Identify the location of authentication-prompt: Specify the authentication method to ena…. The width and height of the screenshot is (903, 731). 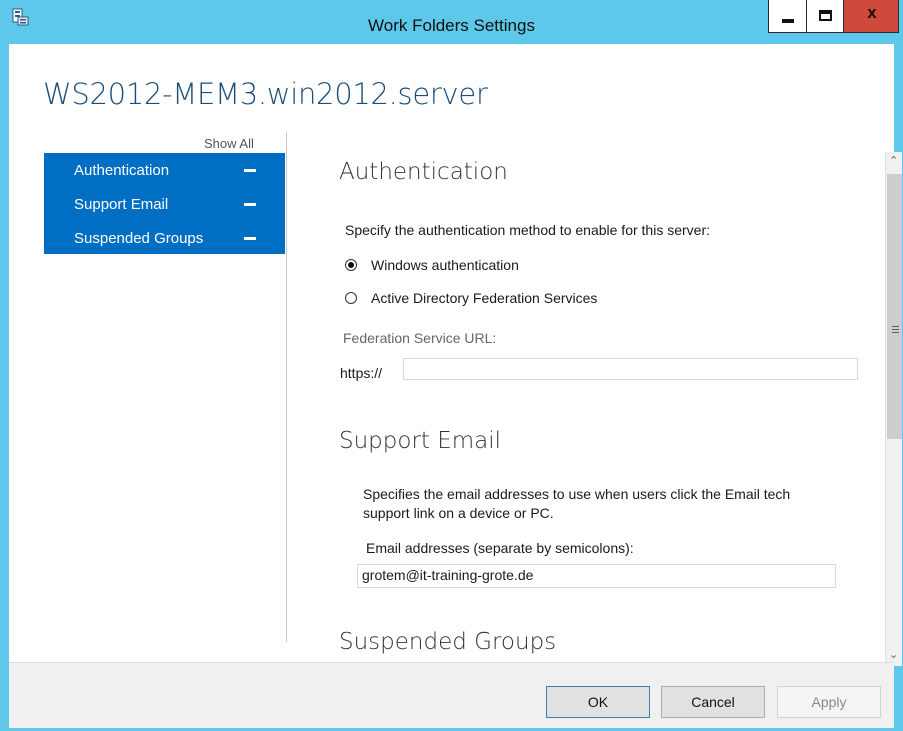
(527, 230).